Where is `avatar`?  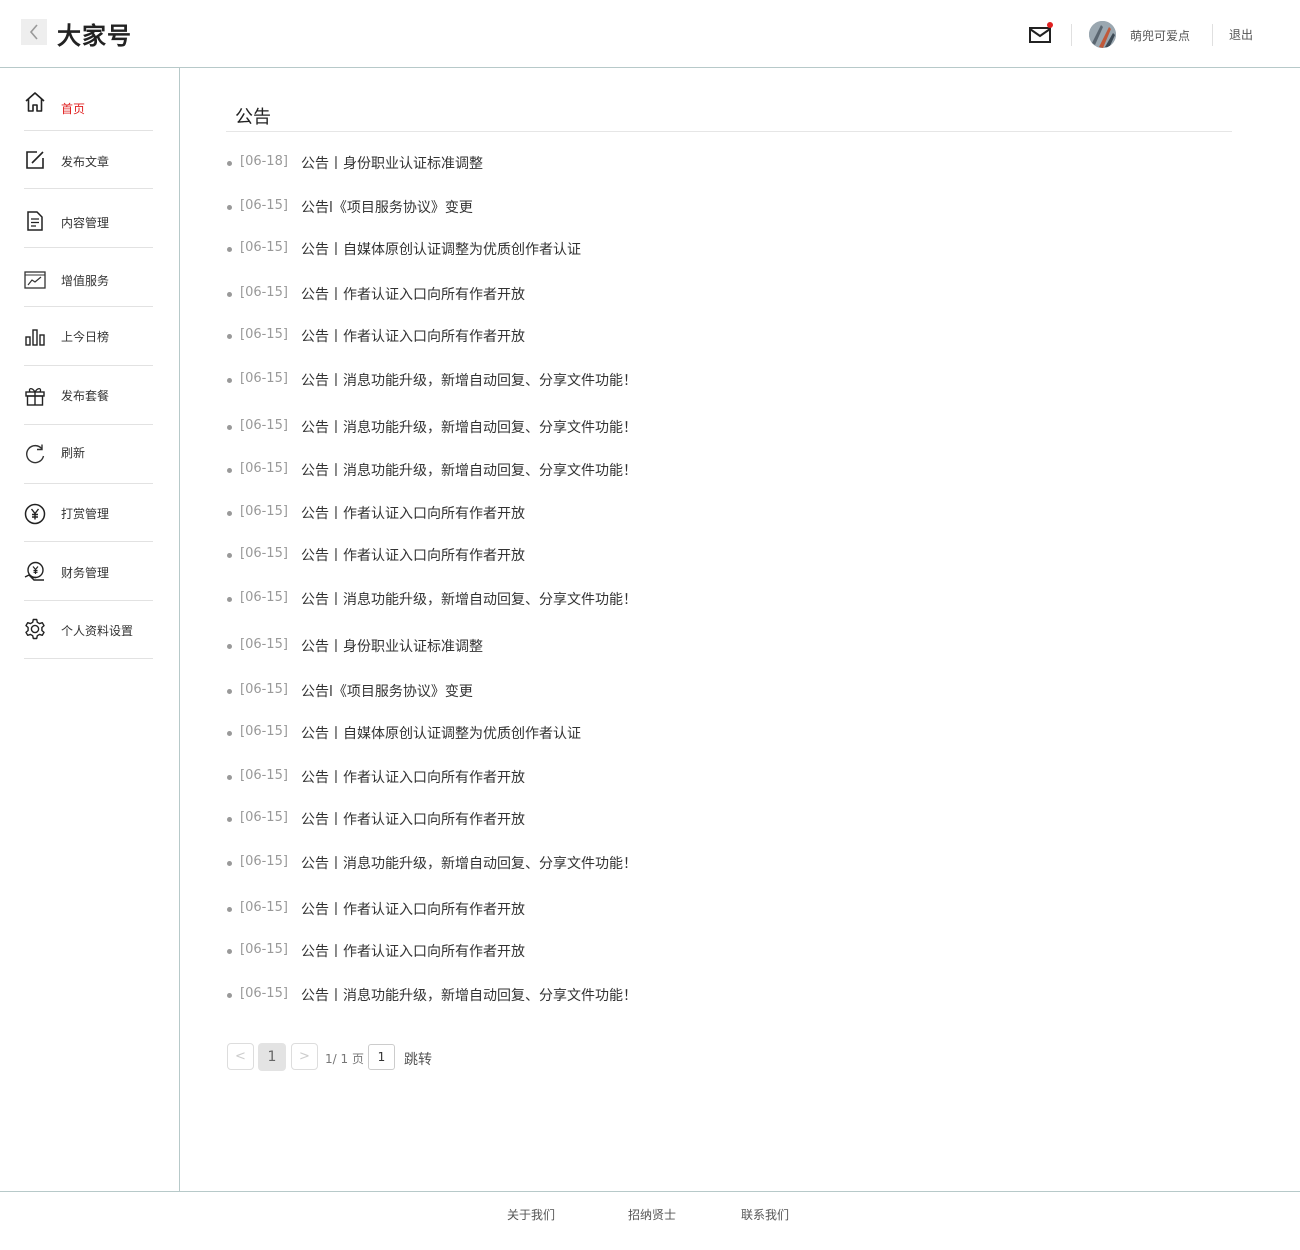 avatar is located at coordinates (1102, 34).